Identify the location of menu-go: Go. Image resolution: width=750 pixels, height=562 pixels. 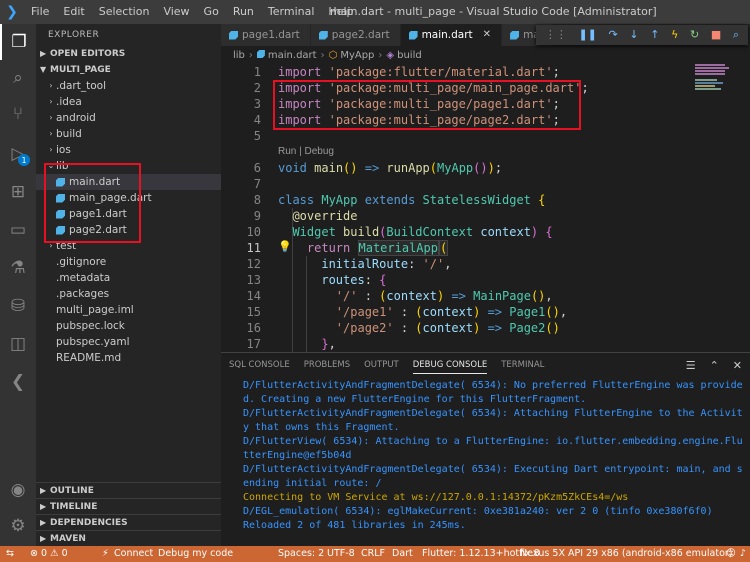
(211, 12).